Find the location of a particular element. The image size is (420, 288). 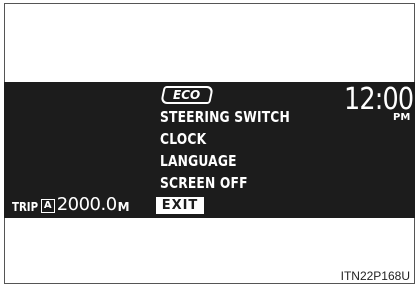

figure-code: ITN22P168U is located at coordinates (375, 276).